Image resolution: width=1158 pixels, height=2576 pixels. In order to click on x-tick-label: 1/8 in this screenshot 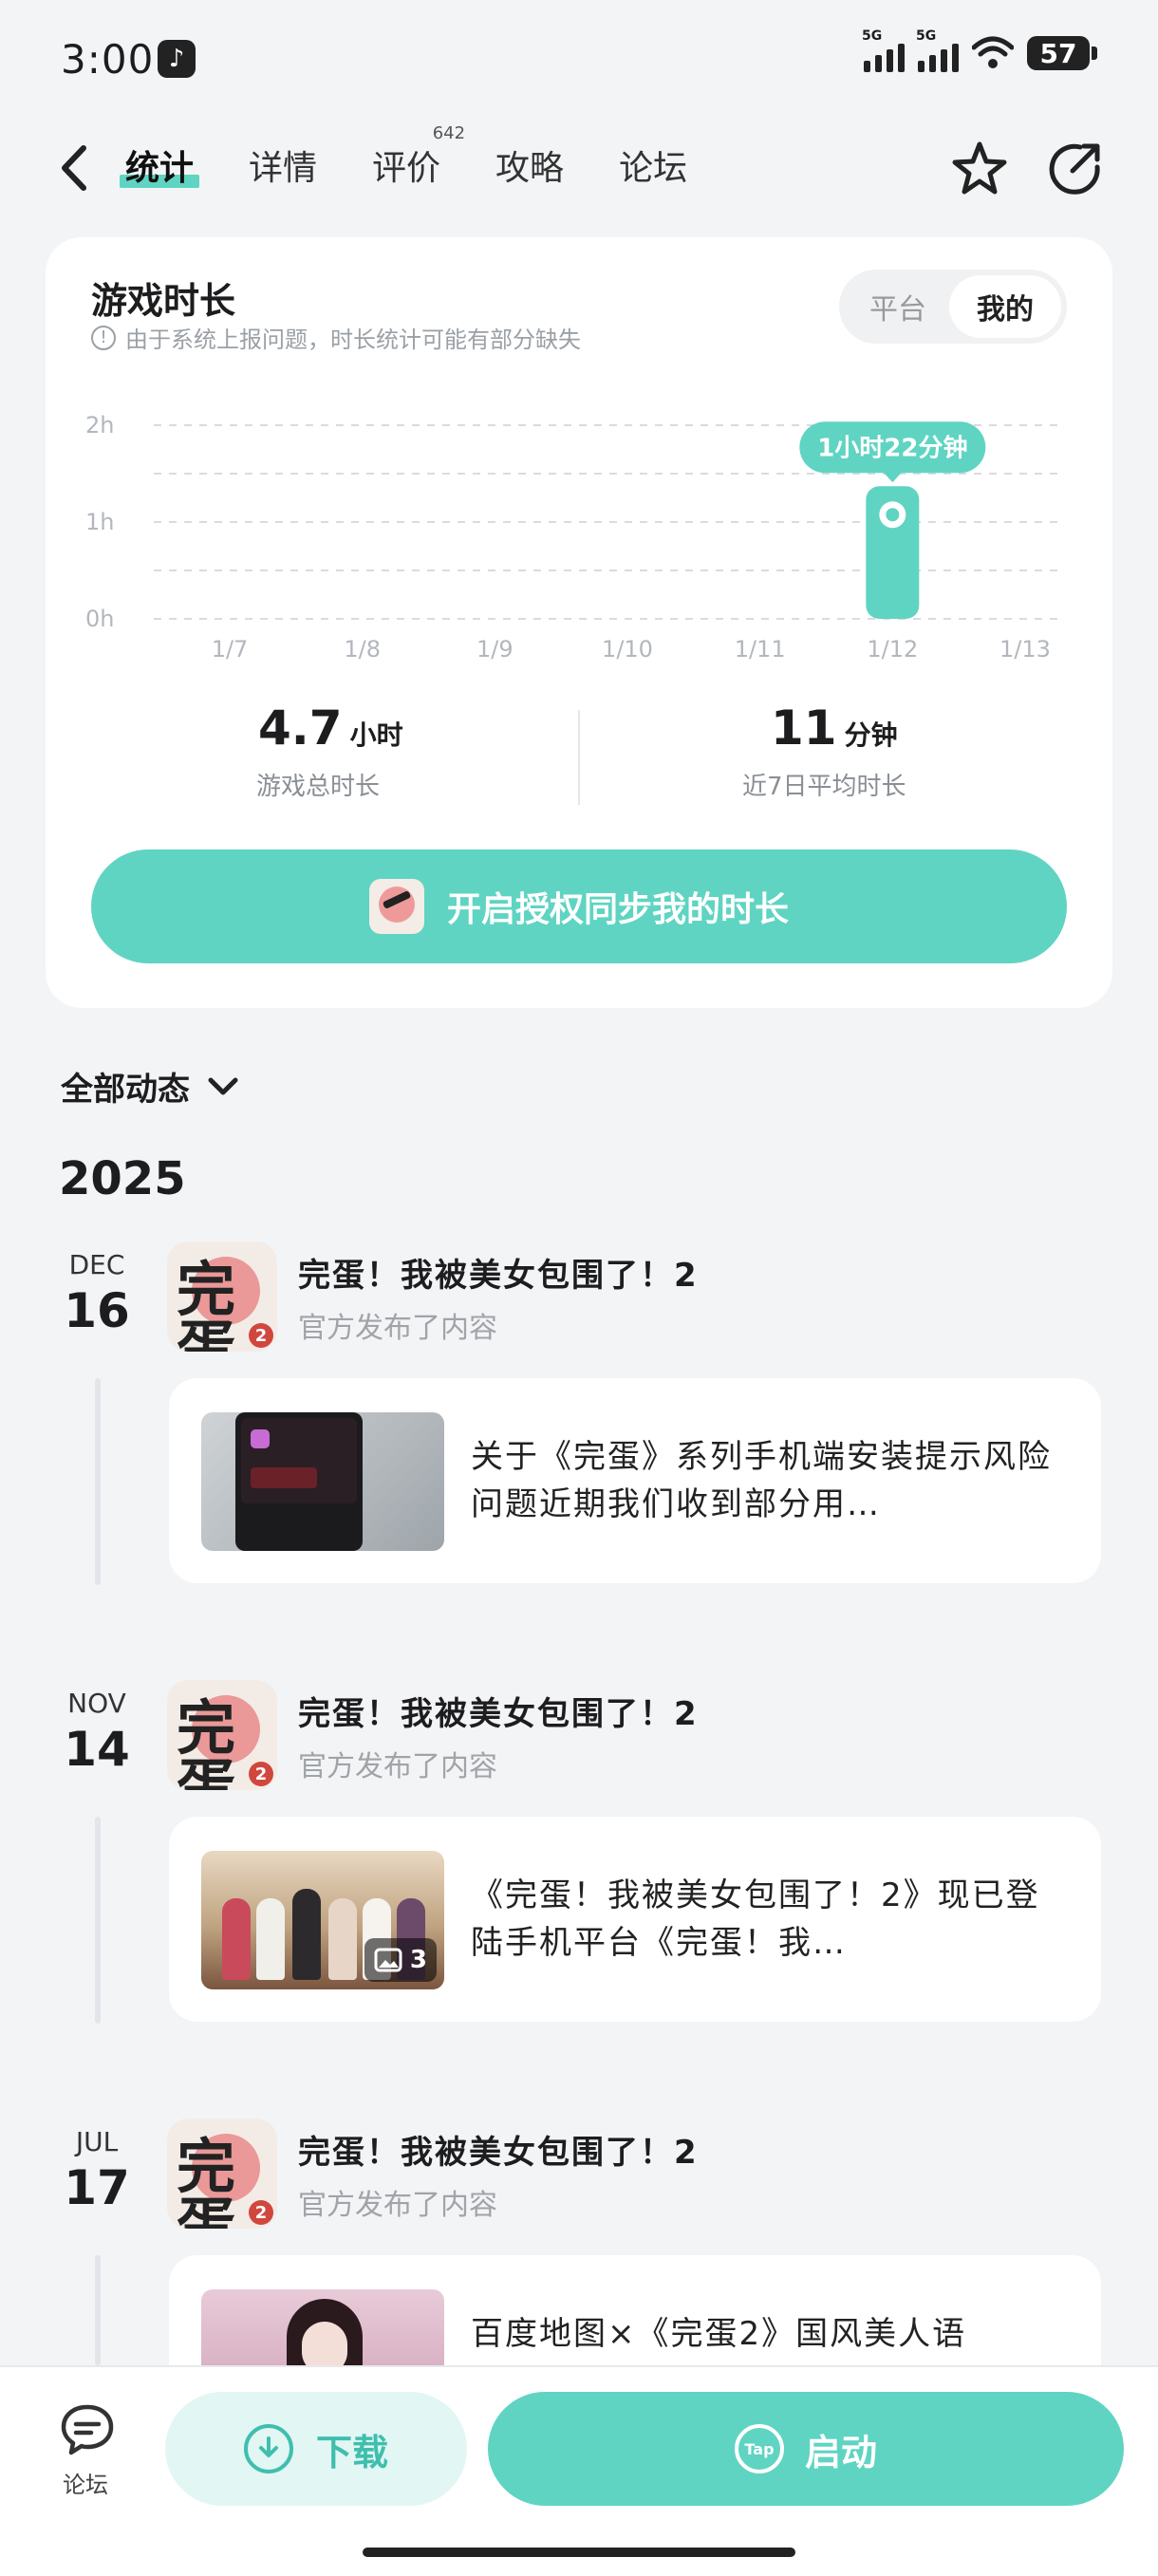, I will do `click(362, 649)`.